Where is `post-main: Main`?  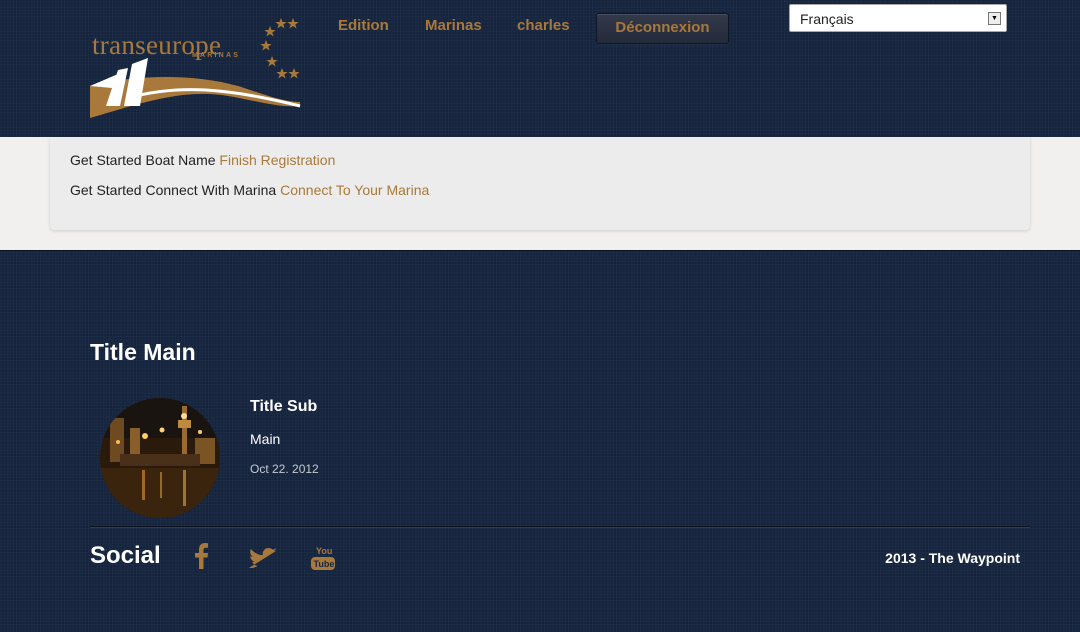 post-main: Main is located at coordinates (265, 439).